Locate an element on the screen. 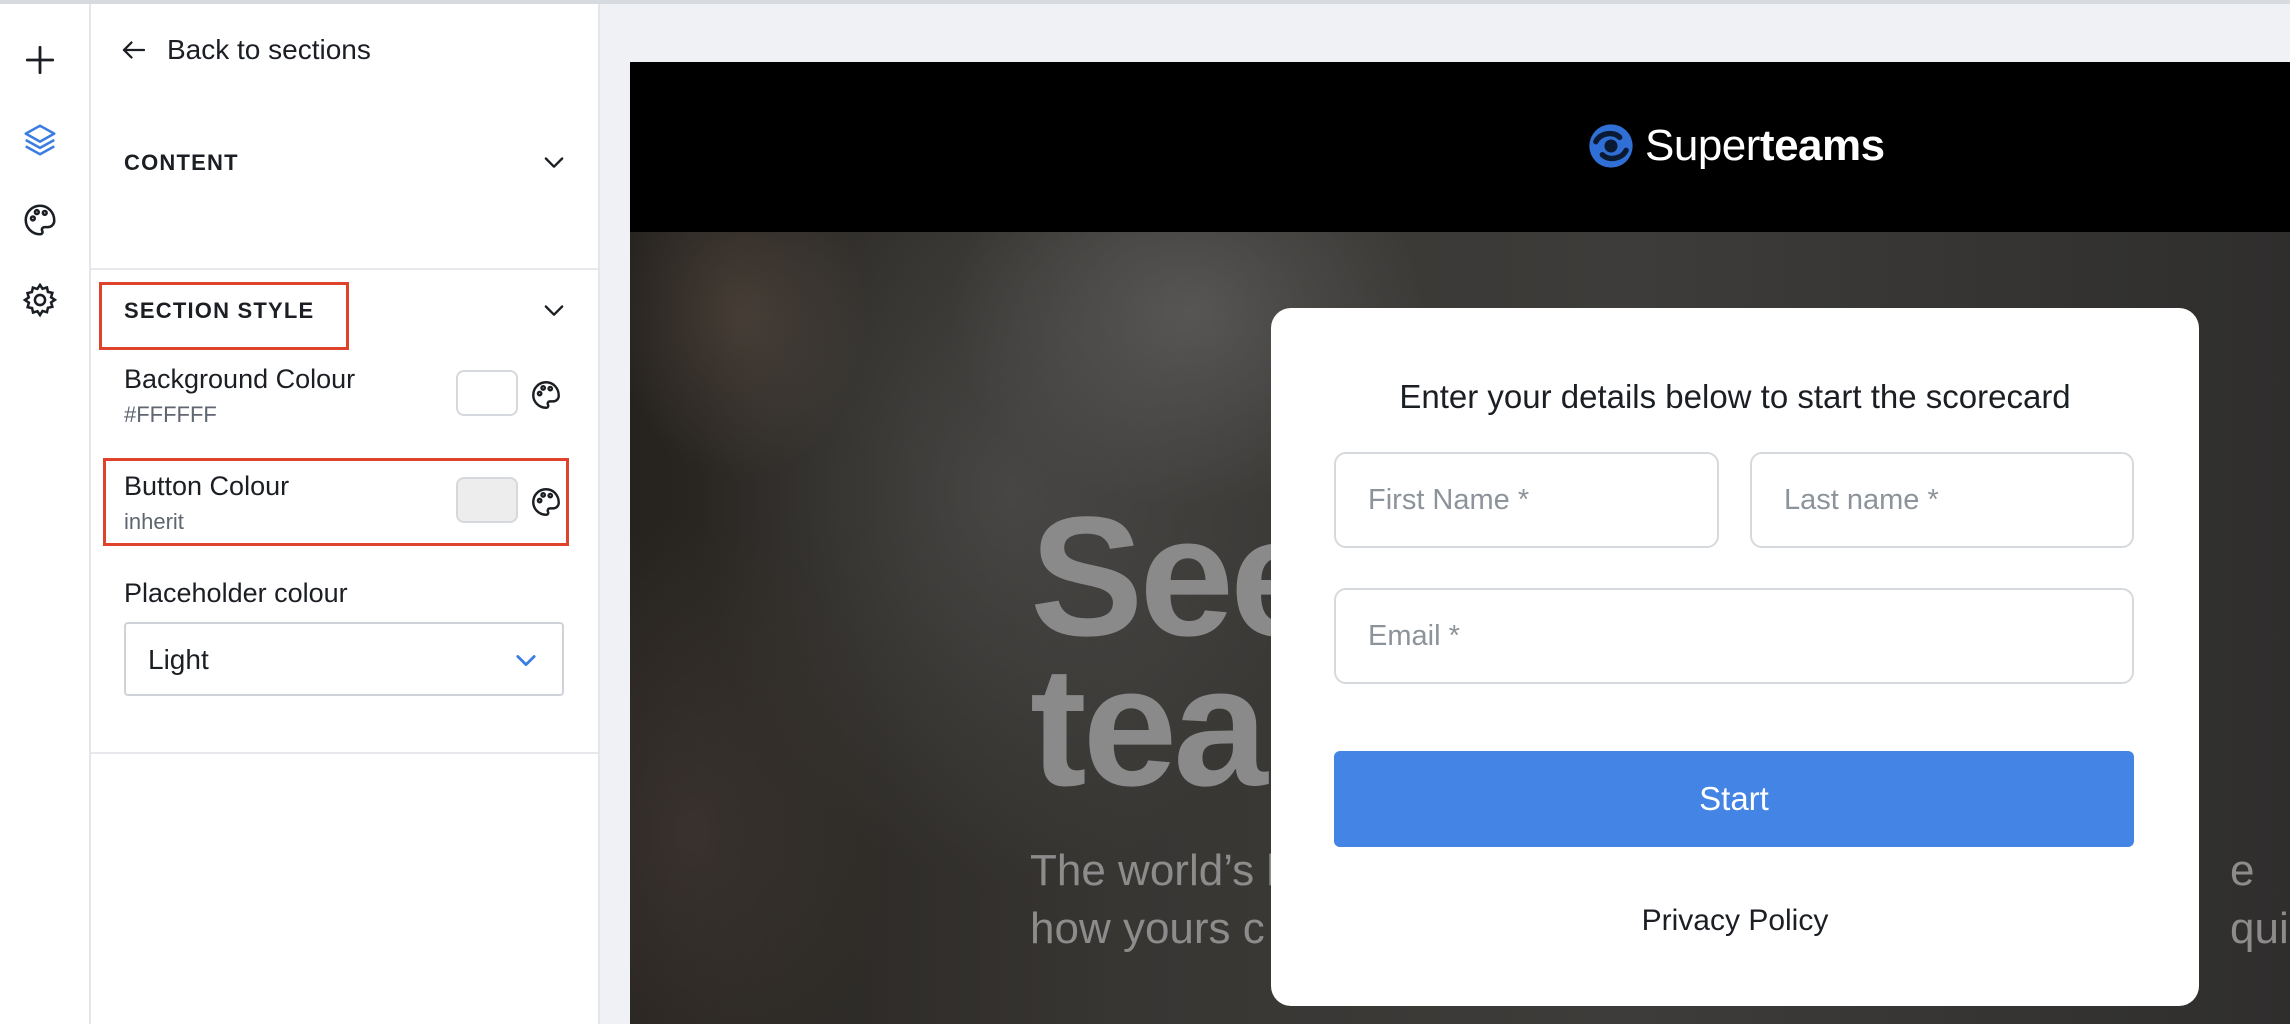  icon-rail is located at coordinates (45, 514).